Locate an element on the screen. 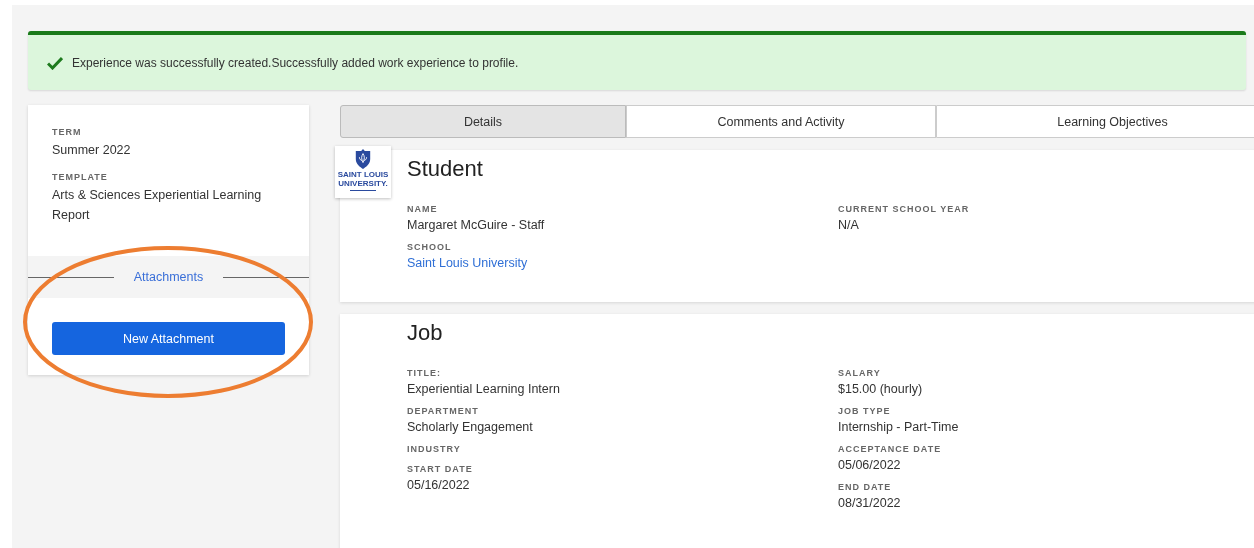 This screenshot has height=548, width=1254. field-label: SALARY is located at coordinates (860, 373).